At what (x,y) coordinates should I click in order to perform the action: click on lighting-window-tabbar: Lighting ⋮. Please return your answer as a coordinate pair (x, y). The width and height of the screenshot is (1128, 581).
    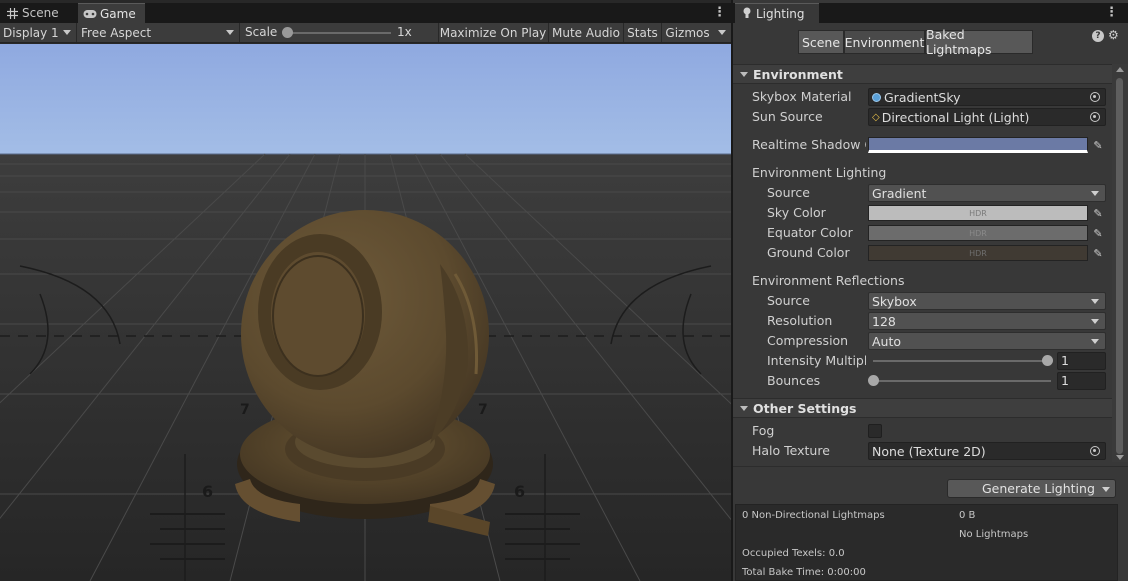
    Looking at the image, I should click on (930, 13).